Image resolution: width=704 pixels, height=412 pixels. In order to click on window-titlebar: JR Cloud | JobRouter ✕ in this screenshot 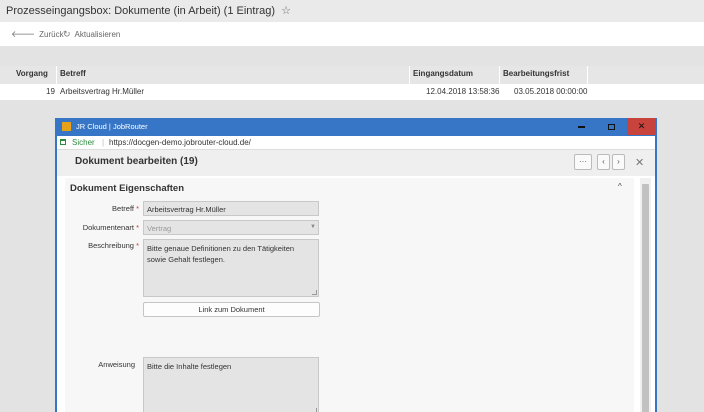, I will do `click(356, 127)`.